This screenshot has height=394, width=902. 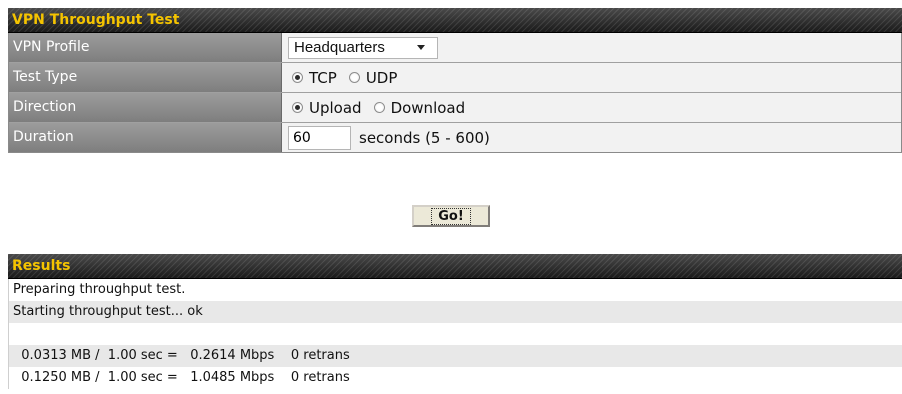 What do you see at coordinates (591, 107) in the screenshot?
I see `direction-cell: Upload Download` at bounding box center [591, 107].